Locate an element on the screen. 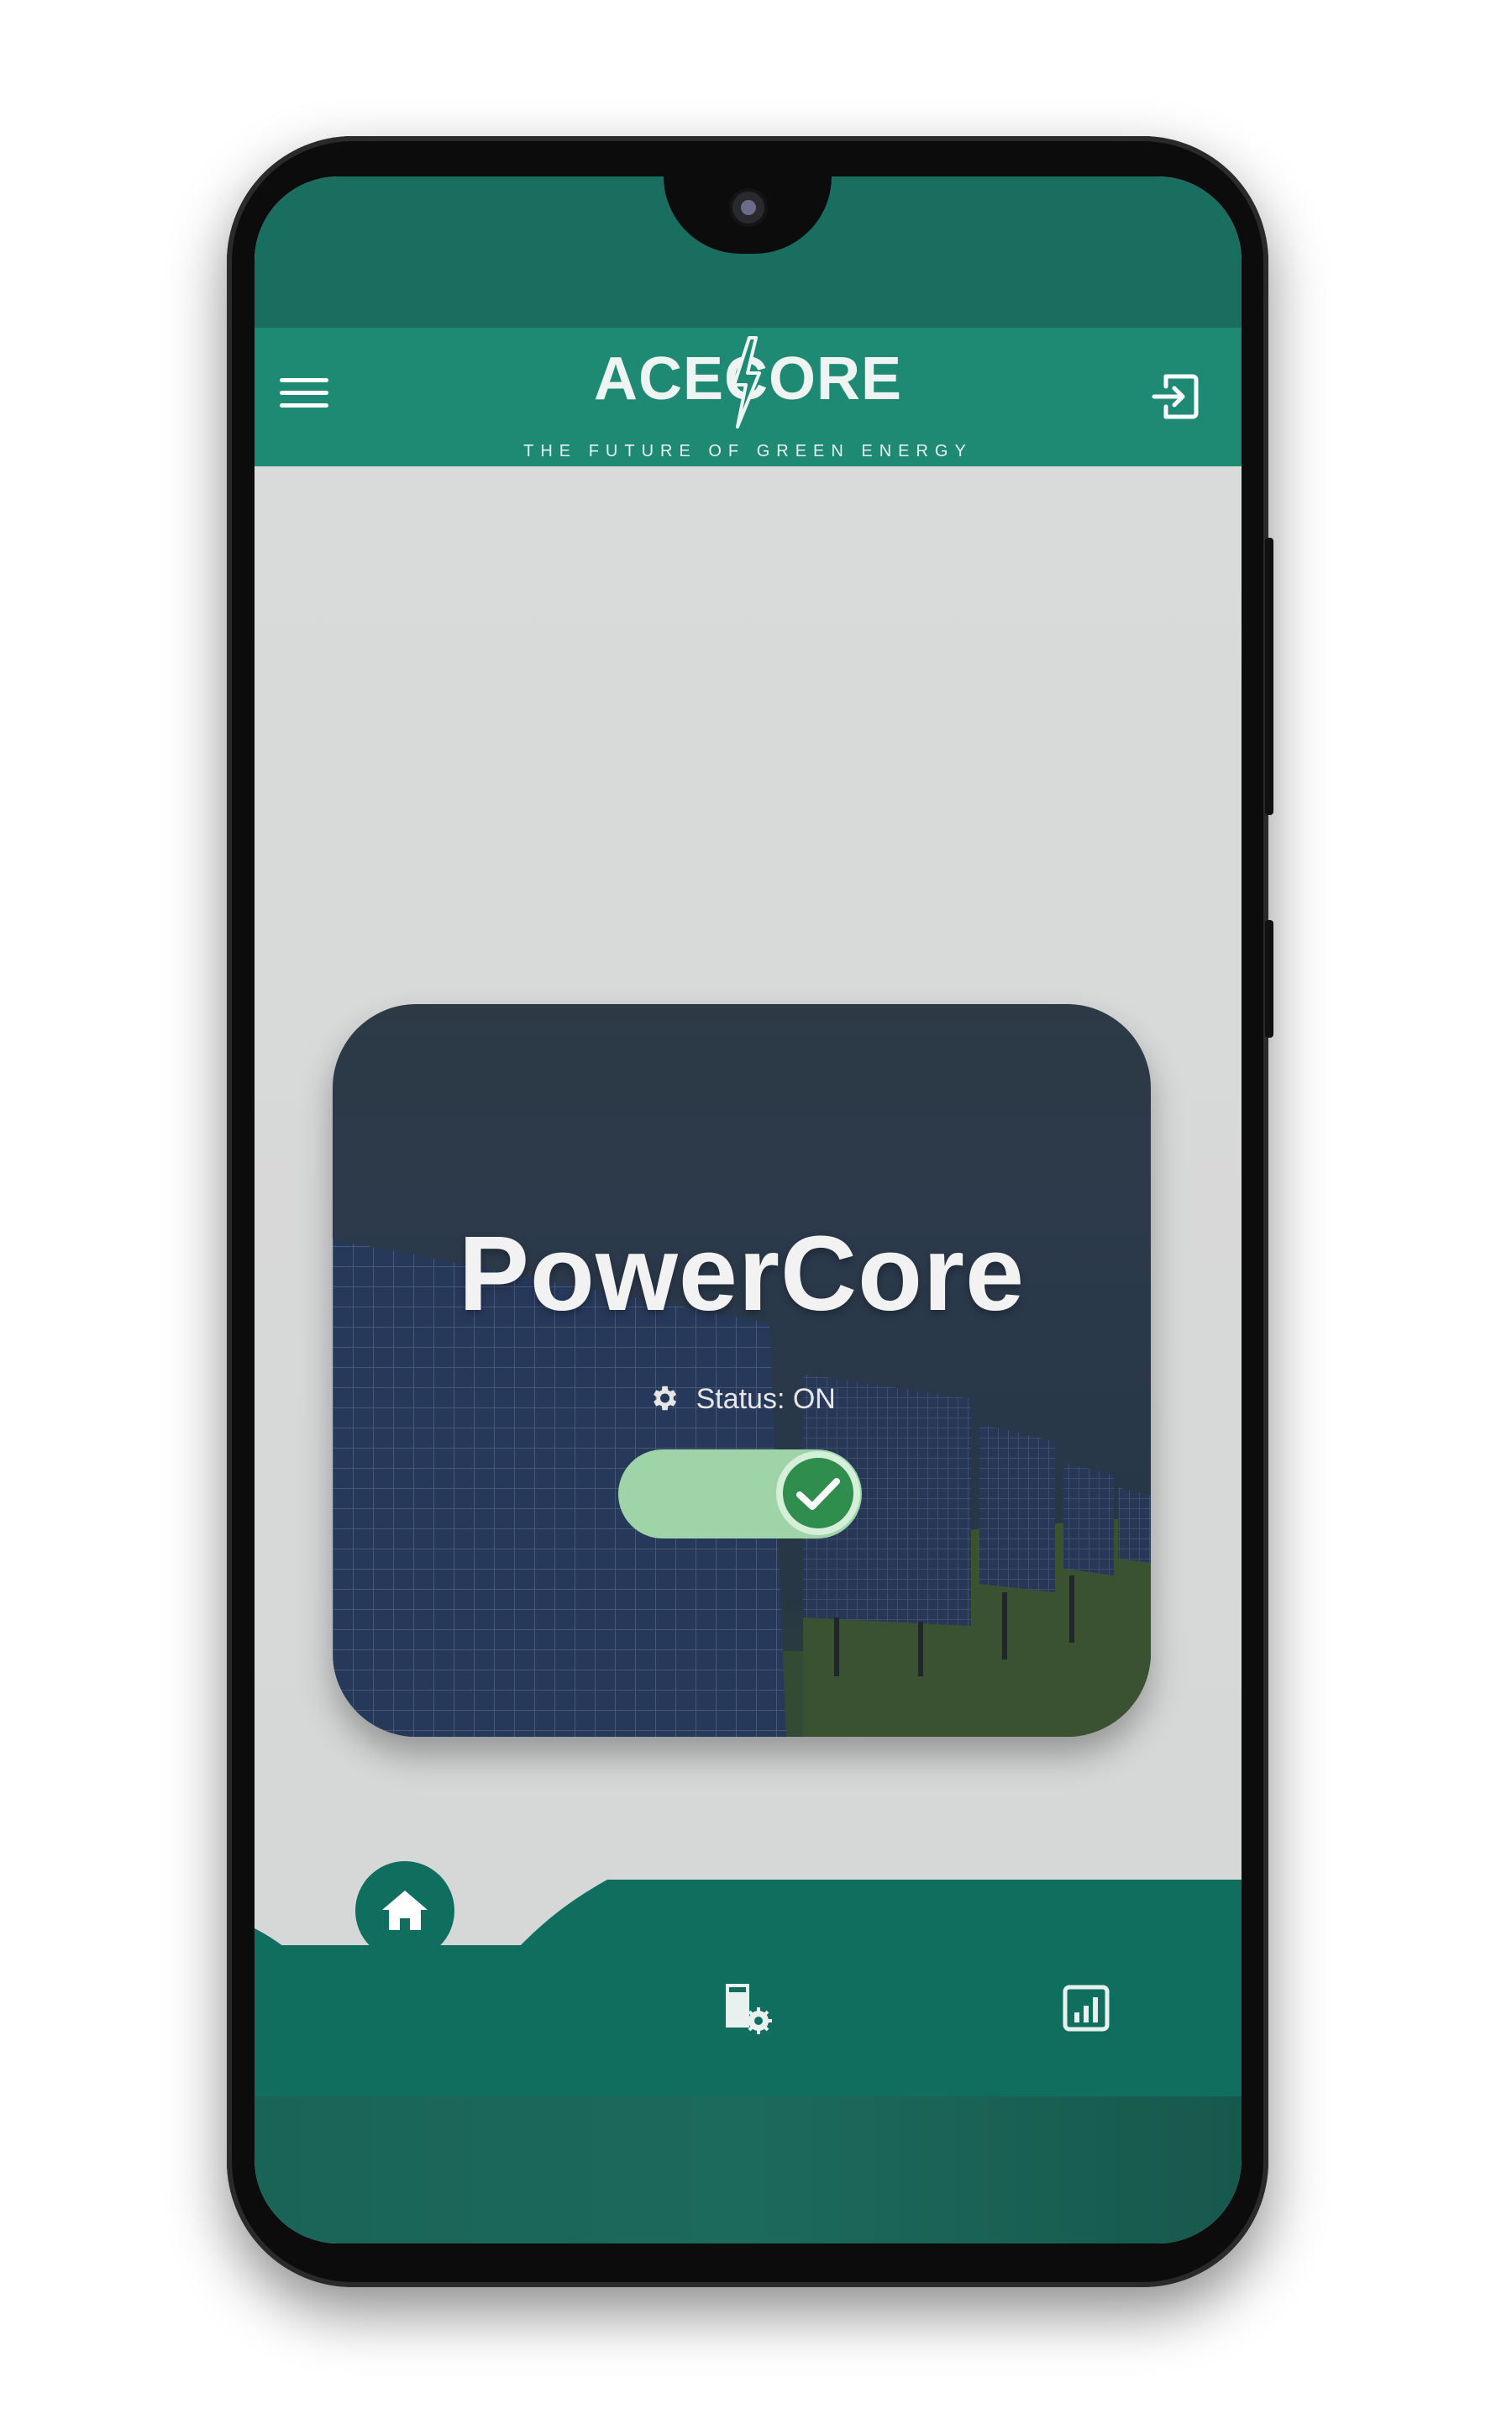 The width and height of the screenshot is (1512, 2430). system-navigation-area is located at coordinates (748, 2169).